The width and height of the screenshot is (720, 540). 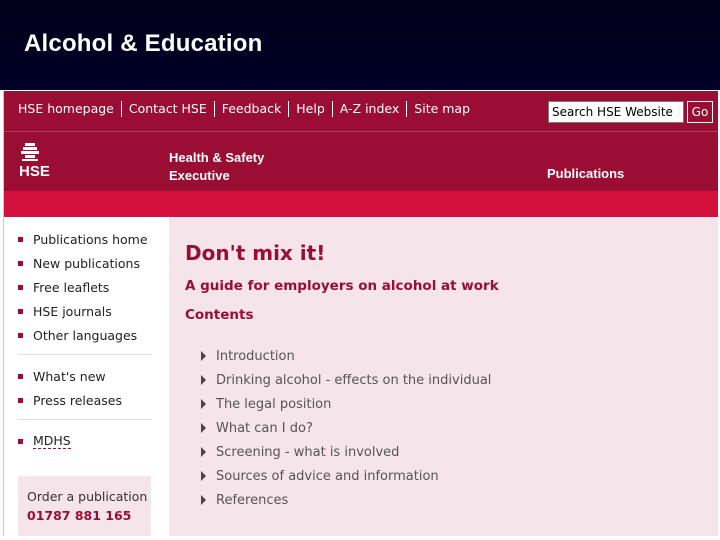 What do you see at coordinates (441, 109) in the screenshot?
I see `nav-link-site-map: Site map` at bounding box center [441, 109].